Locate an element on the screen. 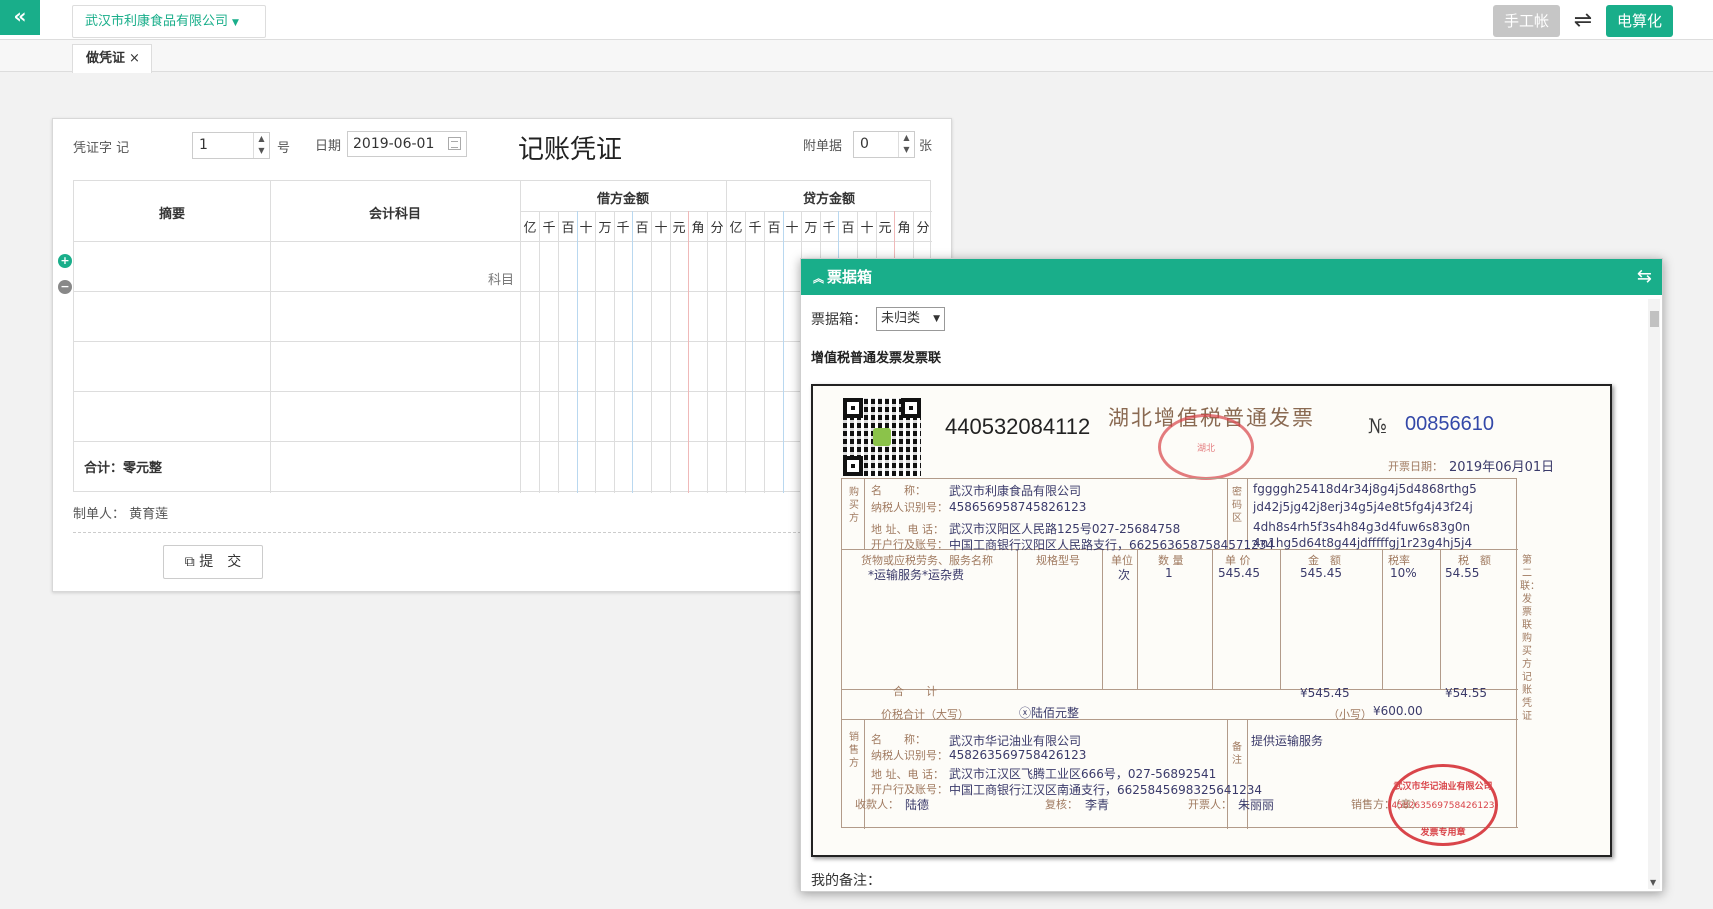 Image resolution: width=1713 pixels, height=909 pixels. seller-side-label: 销售方 is located at coordinates (854, 750).